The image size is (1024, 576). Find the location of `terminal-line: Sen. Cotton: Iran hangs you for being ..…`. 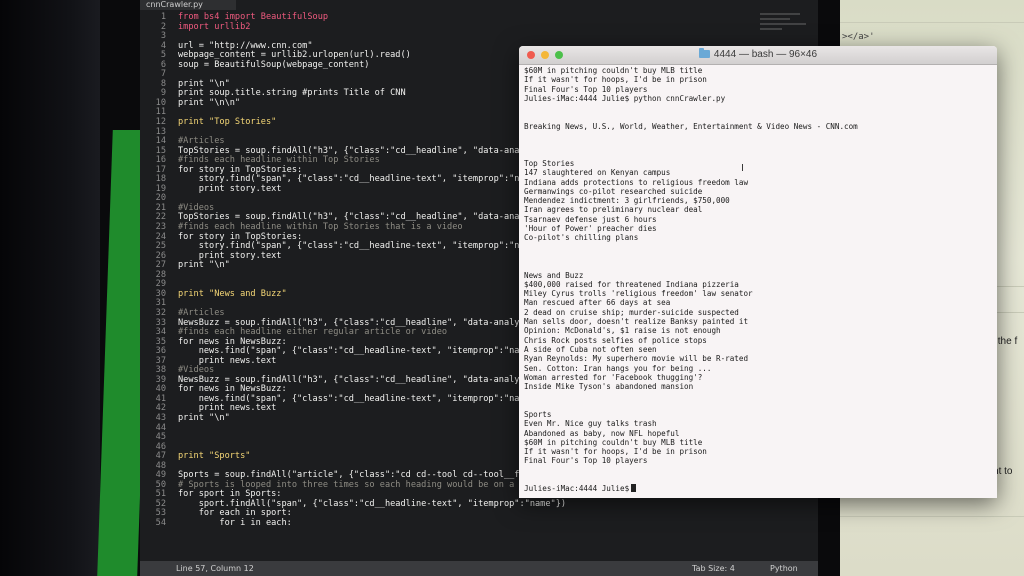

terminal-line: Sen. Cotton: Iran hangs you for being ..… is located at coordinates (758, 368).